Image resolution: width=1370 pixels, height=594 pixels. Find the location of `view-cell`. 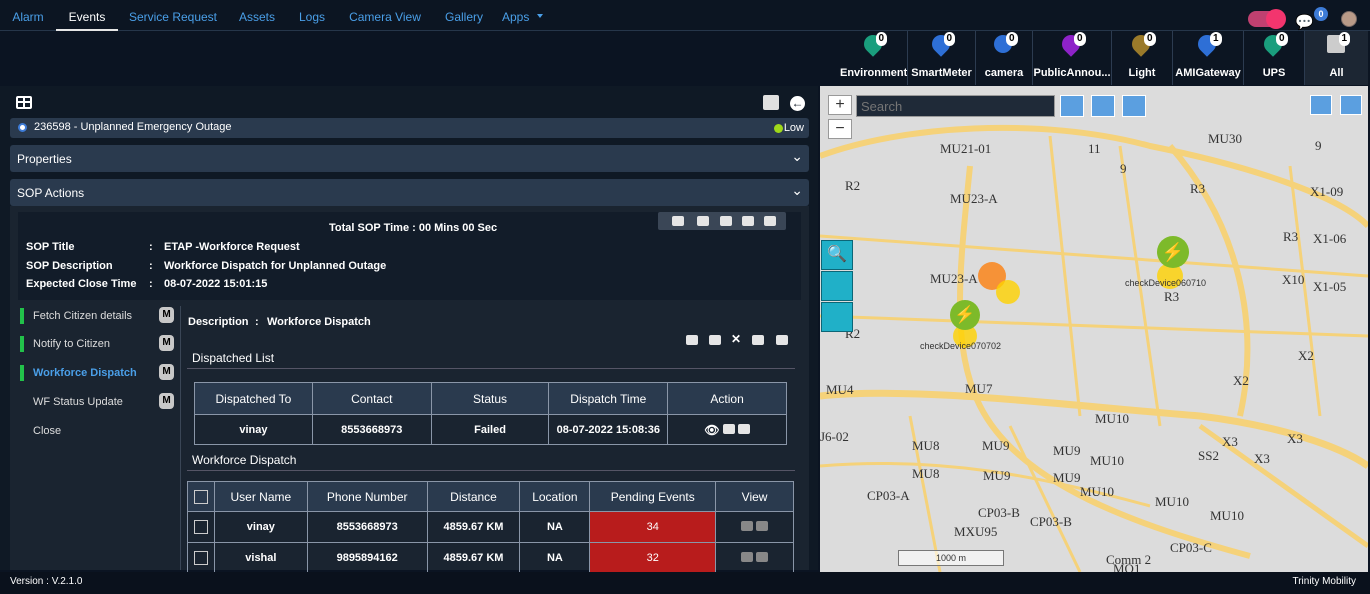

view-cell is located at coordinates (754, 558).